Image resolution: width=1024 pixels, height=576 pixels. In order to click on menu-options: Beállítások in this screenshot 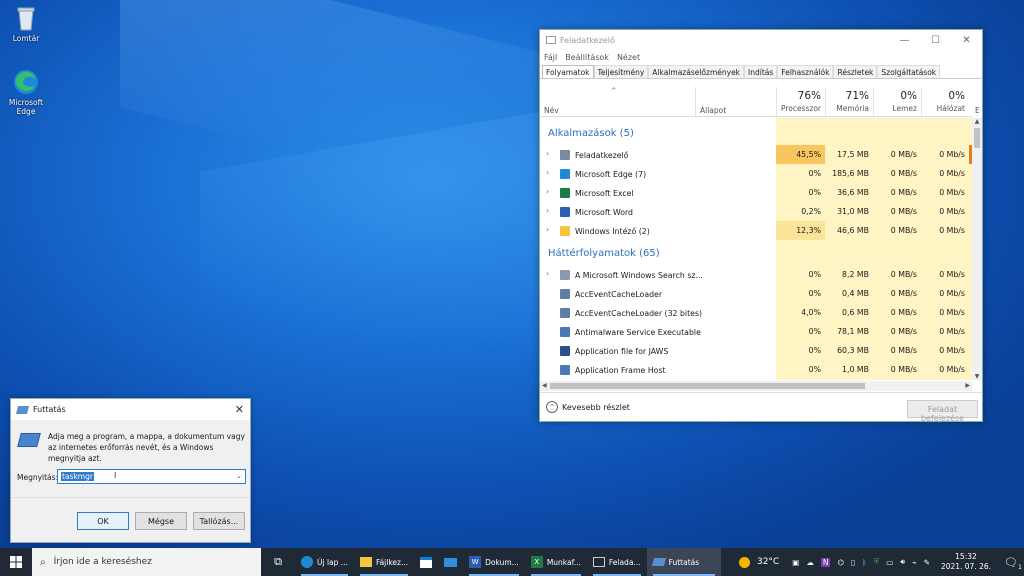, I will do `click(587, 57)`.